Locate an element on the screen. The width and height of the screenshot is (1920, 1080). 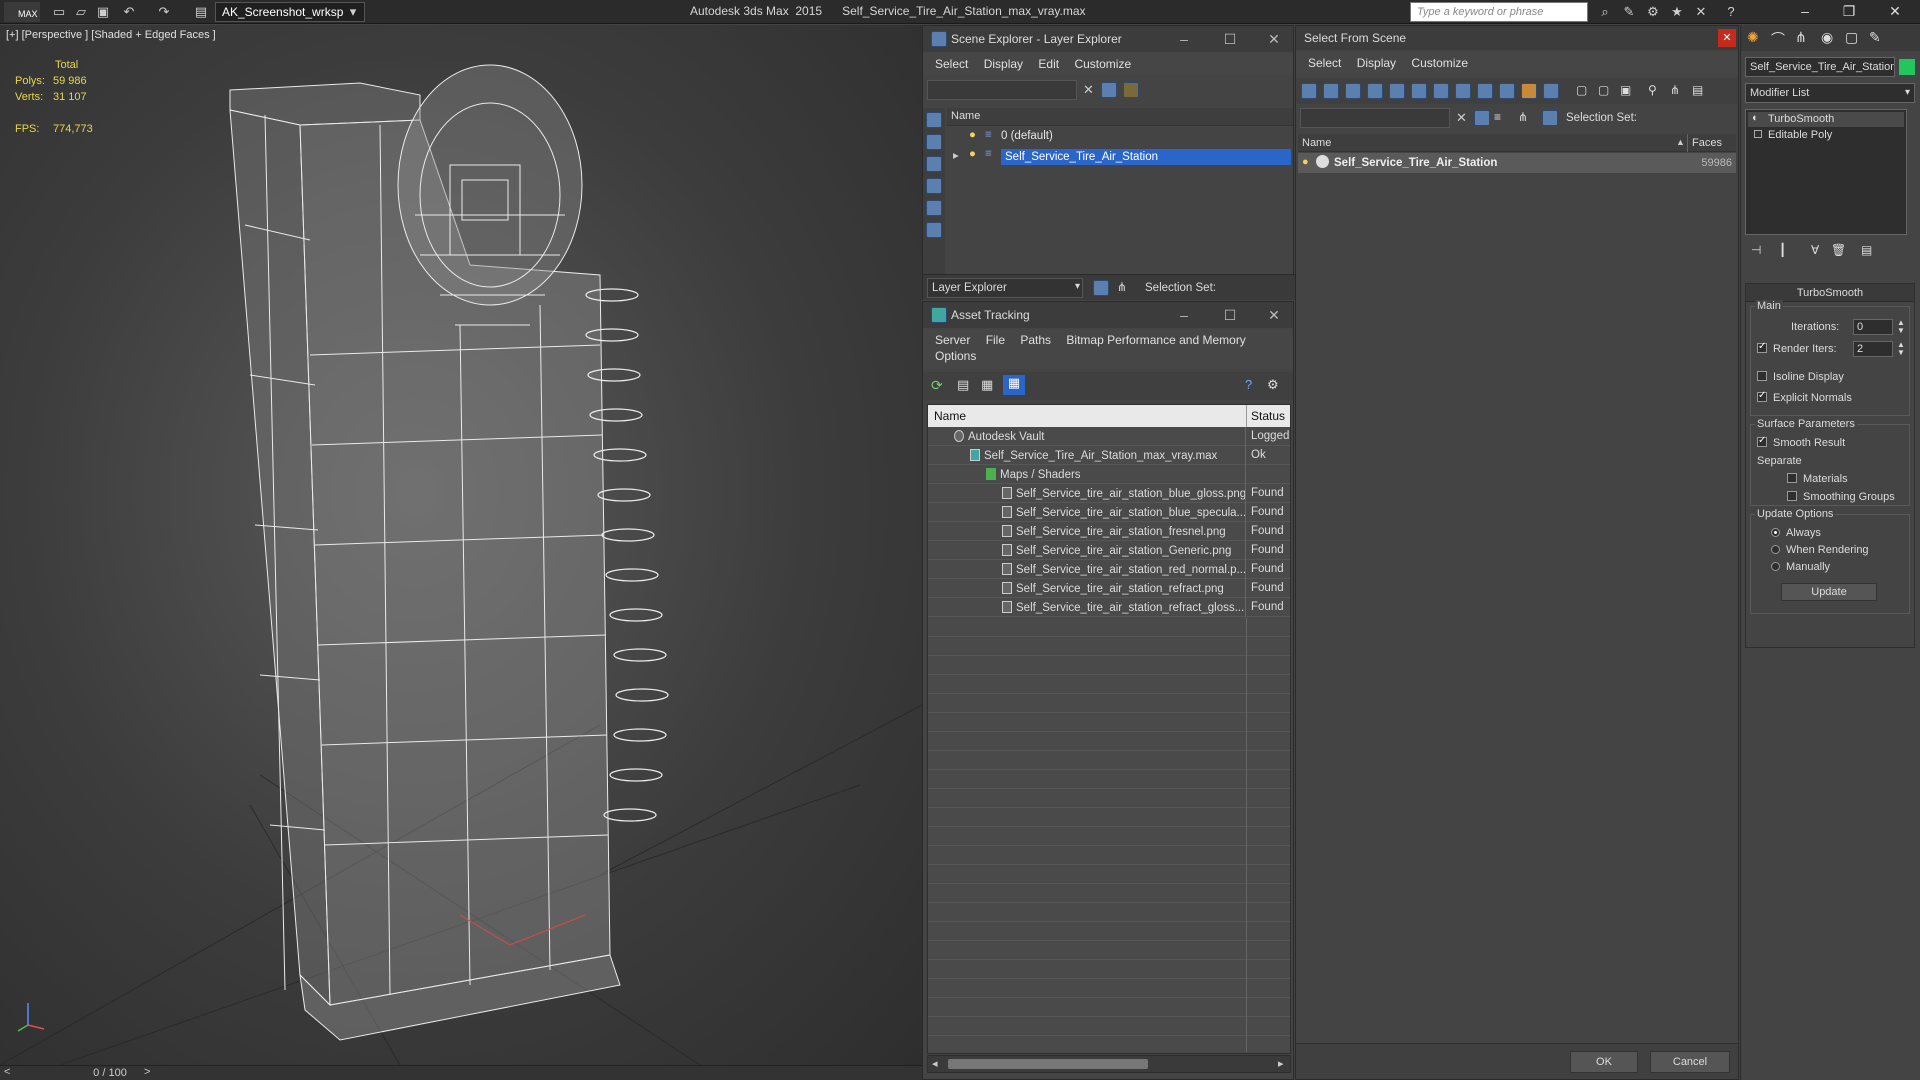
modify-tab-icon: ⌒ is located at coordinates (1778, 39).